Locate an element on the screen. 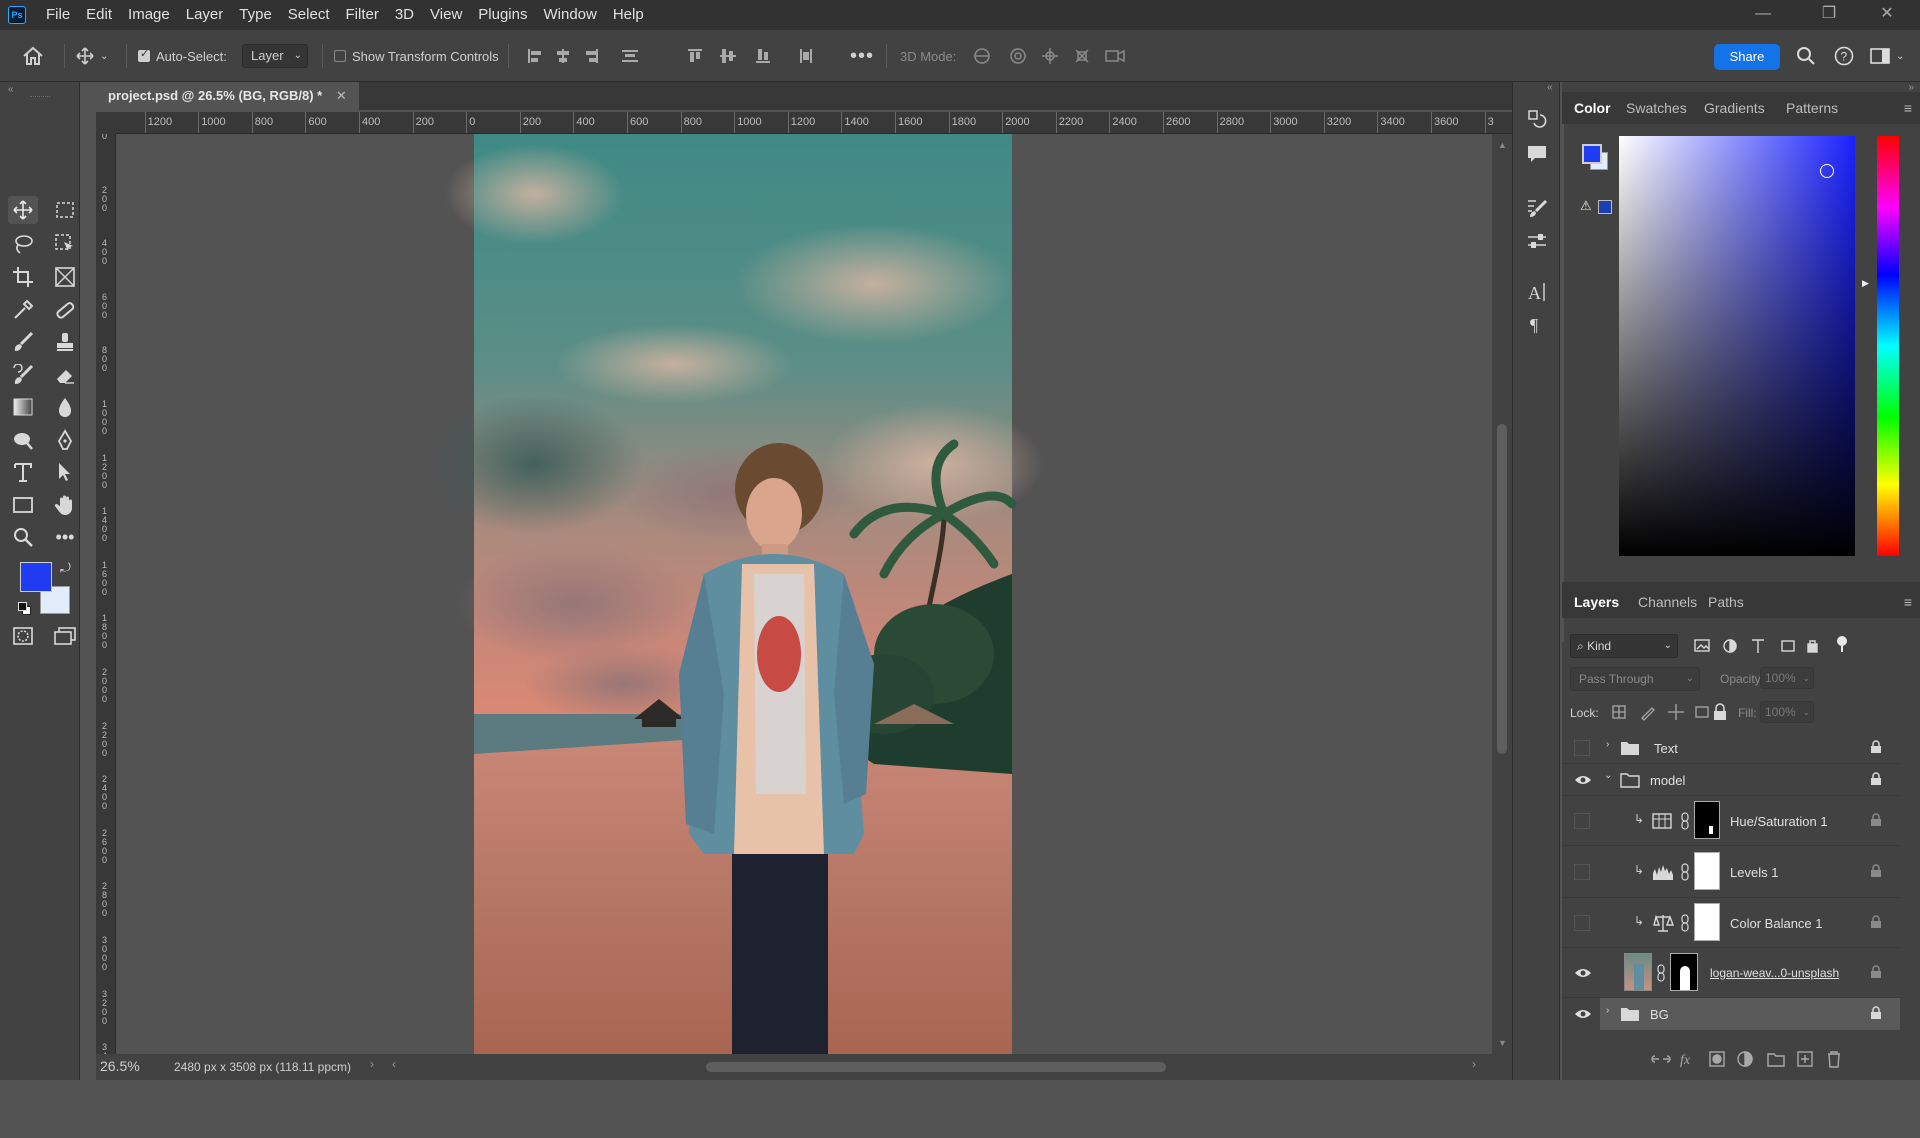 The image size is (1920, 1138). path-selection-tool-icon is located at coordinates (65, 472).